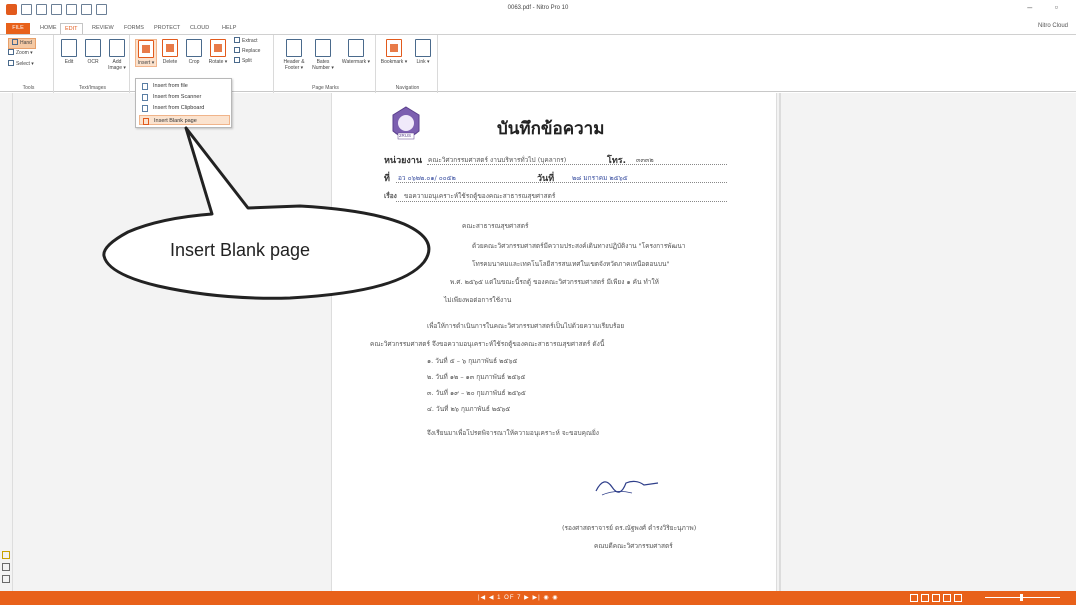  I want to click on rotate-button: Rotate ▾, so click(218, 52).